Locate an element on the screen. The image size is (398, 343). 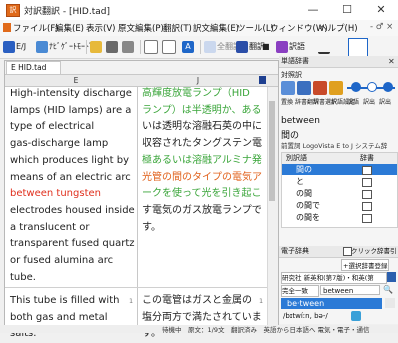
layout-button is located at coordinates (151, 47).